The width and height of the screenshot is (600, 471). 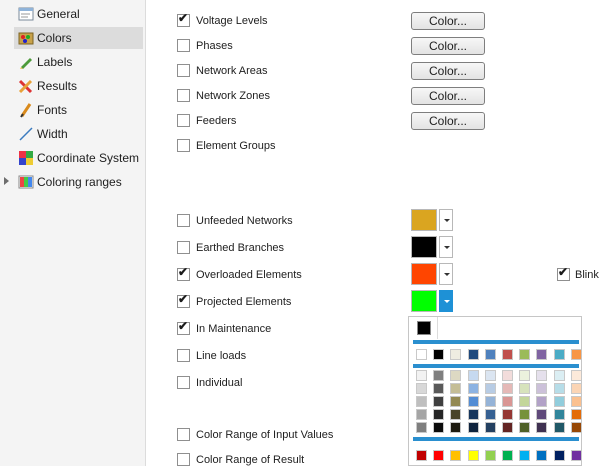 I want to click on phases-checkbox, so click(x=183, y=45).